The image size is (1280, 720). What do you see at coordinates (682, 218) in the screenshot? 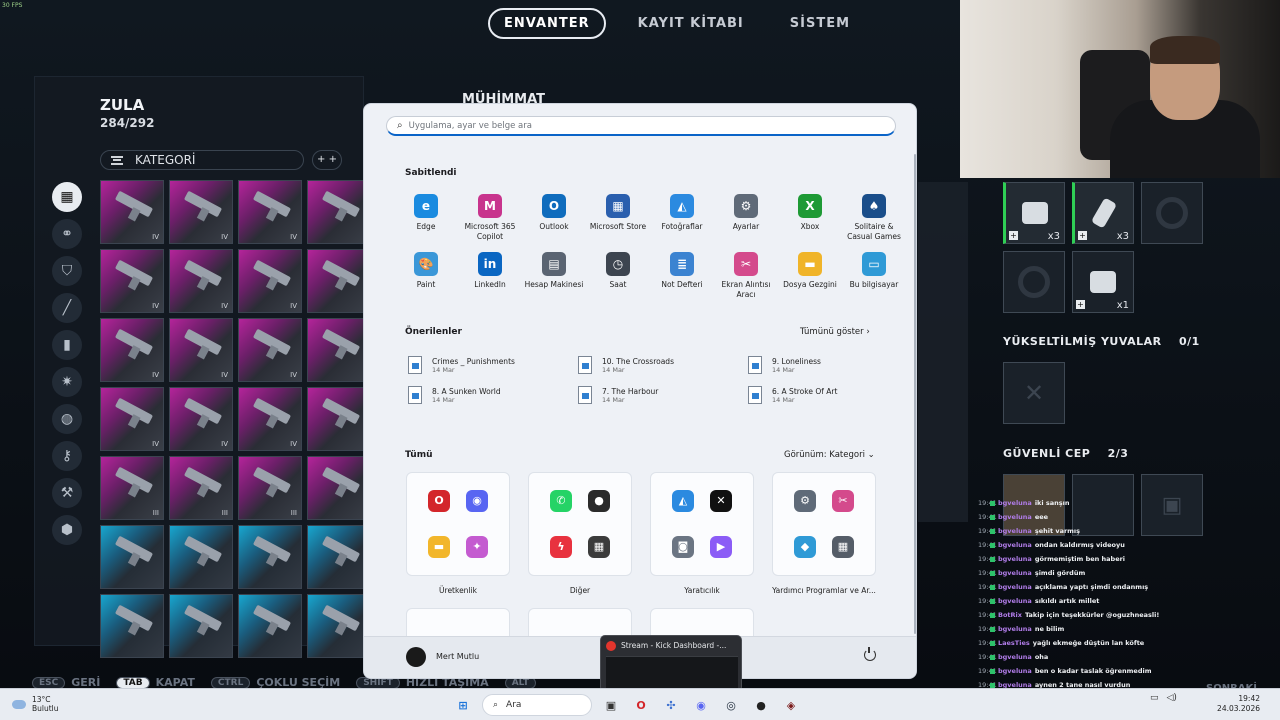
I see `pinned-app: ◭ Fotoğraflar` at bounding box center [682, 218].